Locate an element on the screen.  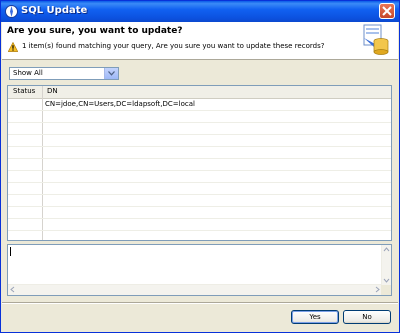
scroll-up-icon is located at coordinates (386, 249).